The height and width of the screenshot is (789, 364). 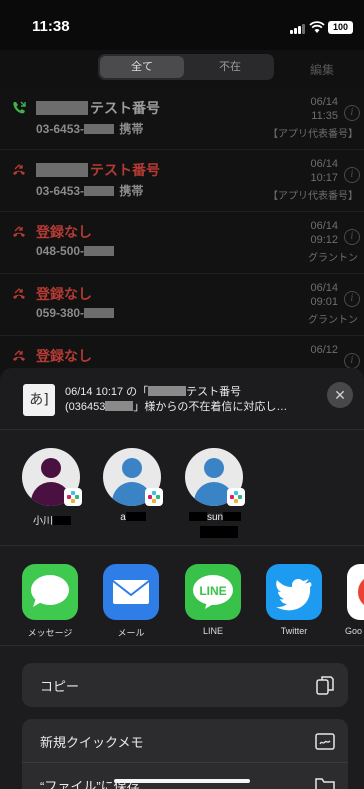 What do you see at coordinates (322, 69) in the screenshot?
I see `edit-button: 編集` at bounding box center [322, 69].